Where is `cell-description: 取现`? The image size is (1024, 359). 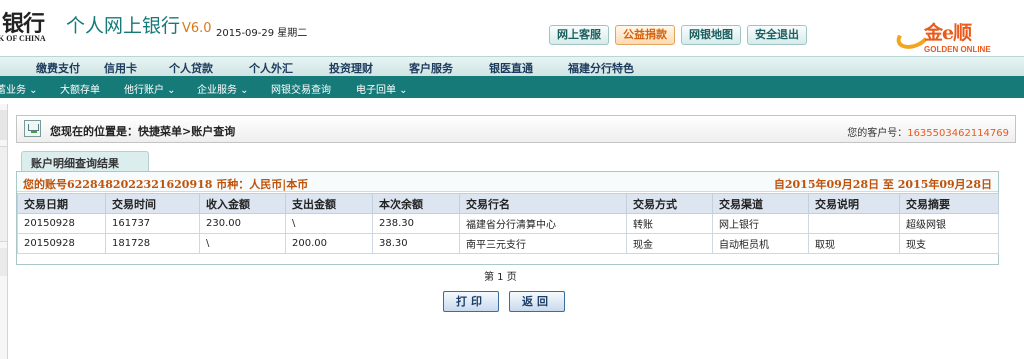
cell-description: 取现 is located at coordinates (854, 243).